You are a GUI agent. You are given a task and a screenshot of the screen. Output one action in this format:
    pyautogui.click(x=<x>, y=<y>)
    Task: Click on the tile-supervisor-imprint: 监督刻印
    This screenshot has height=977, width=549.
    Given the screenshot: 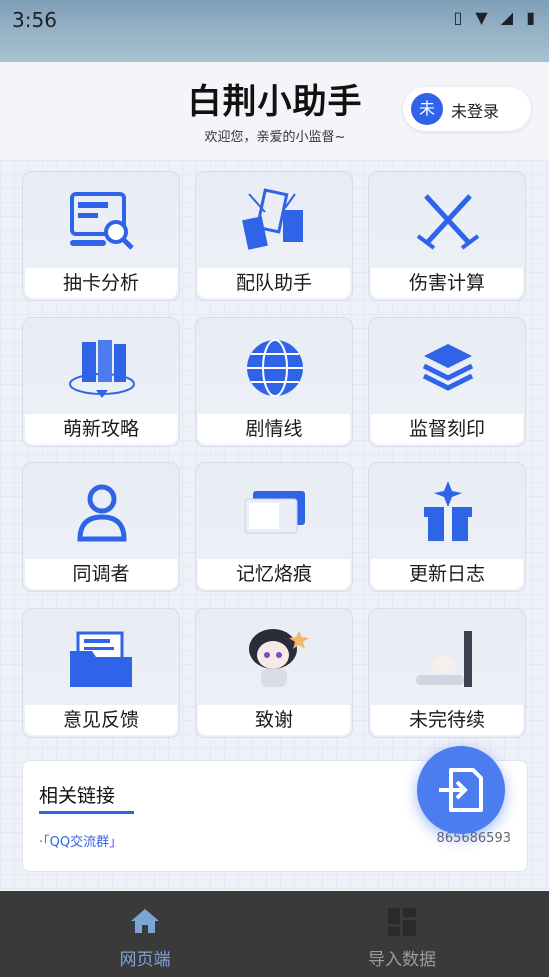 What is the action you would take?
    pyautogui.click(x=447, y=382)
    